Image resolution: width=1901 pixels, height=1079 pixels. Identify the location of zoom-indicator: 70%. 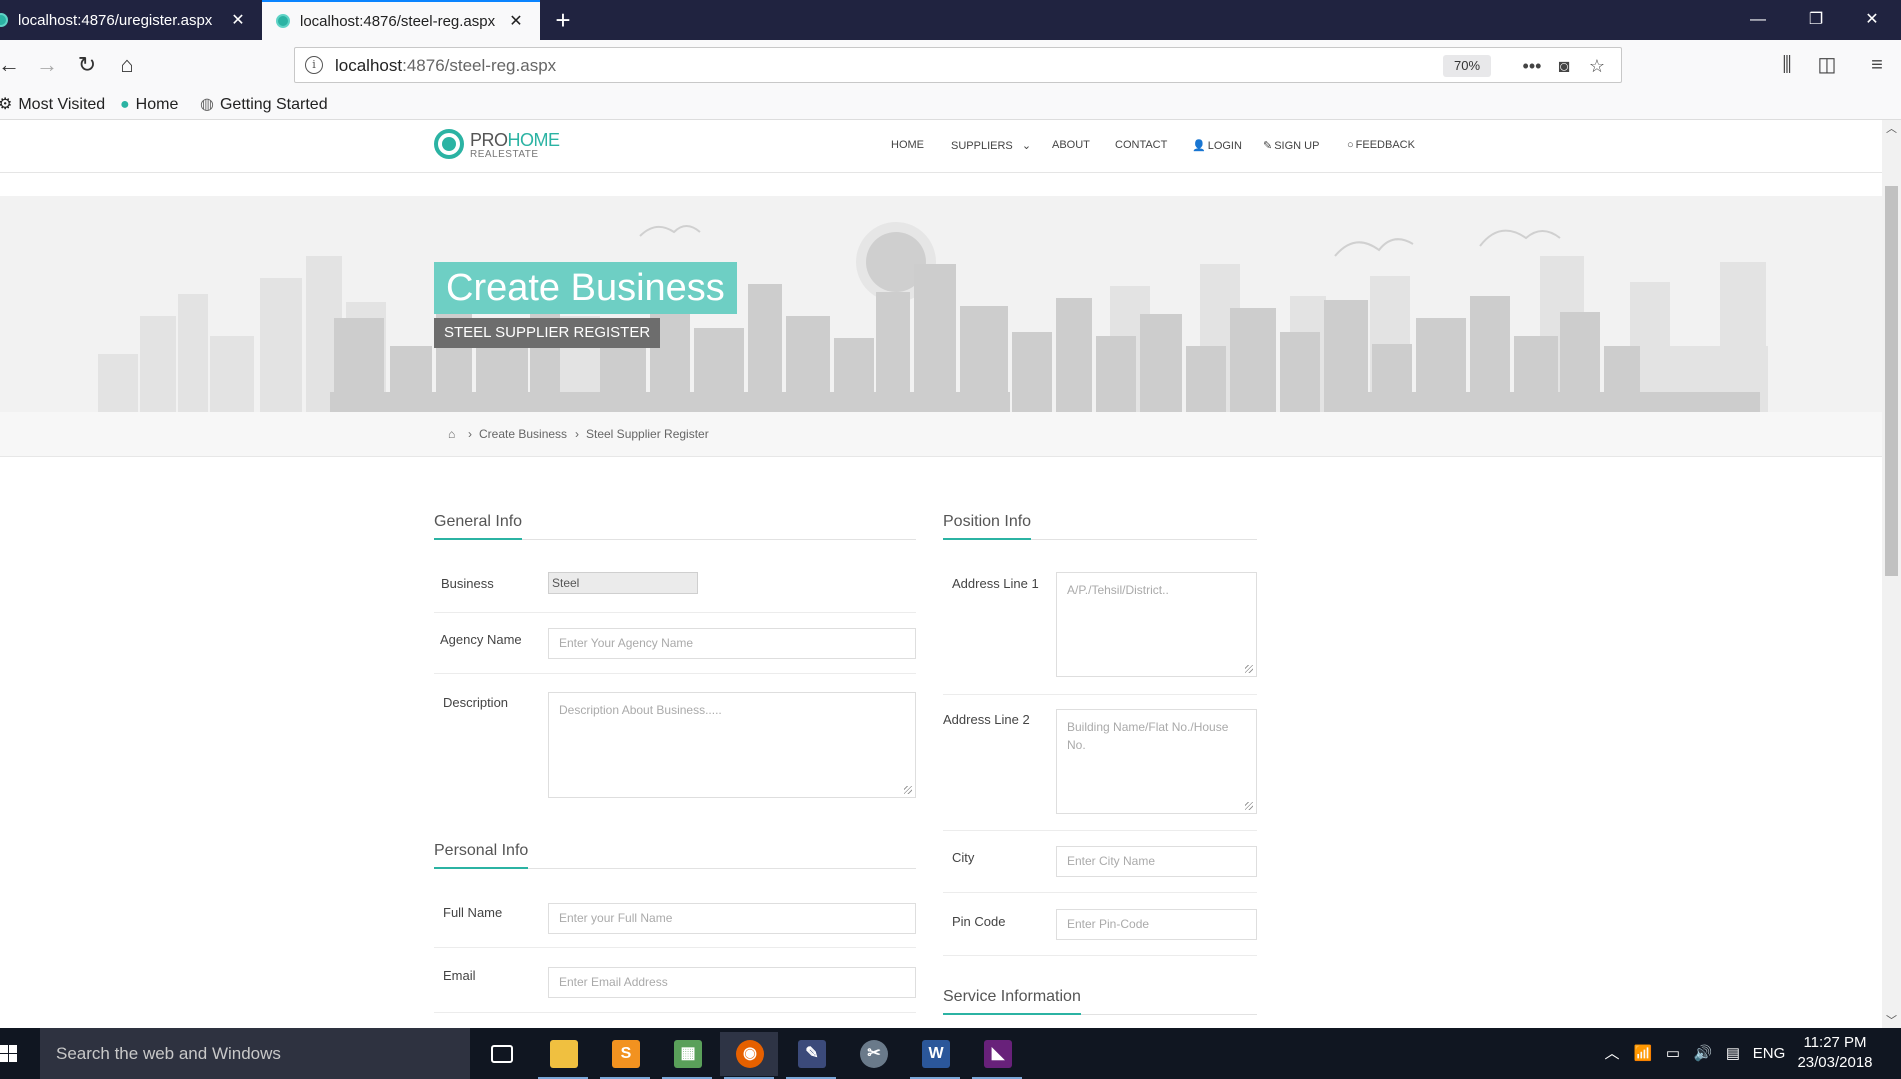
(1467, 66).